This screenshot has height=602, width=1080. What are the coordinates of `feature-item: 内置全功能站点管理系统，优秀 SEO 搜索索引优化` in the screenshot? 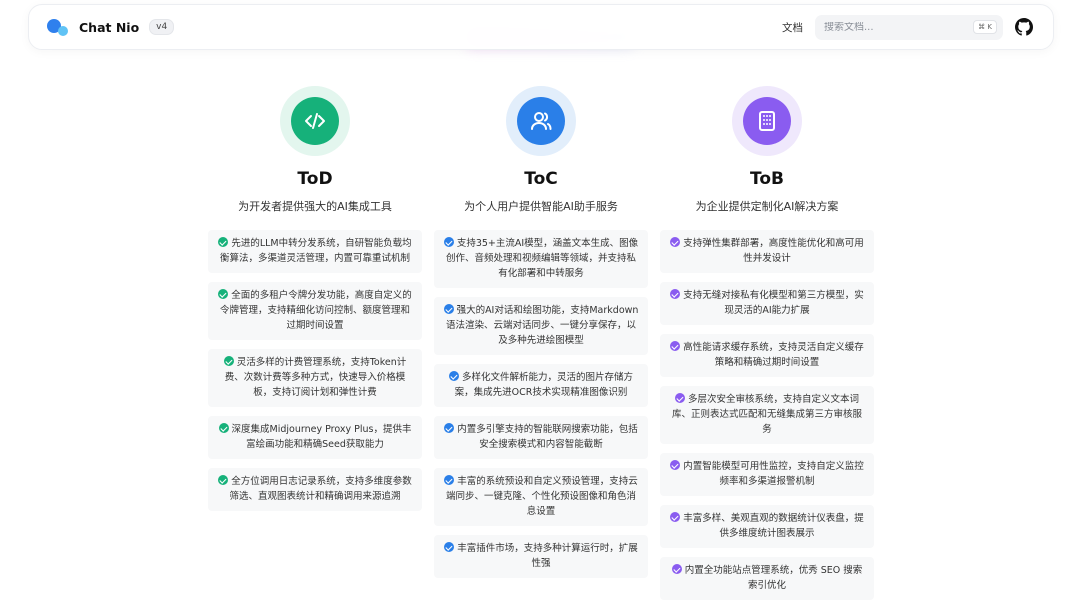 It's located at (767, 578).